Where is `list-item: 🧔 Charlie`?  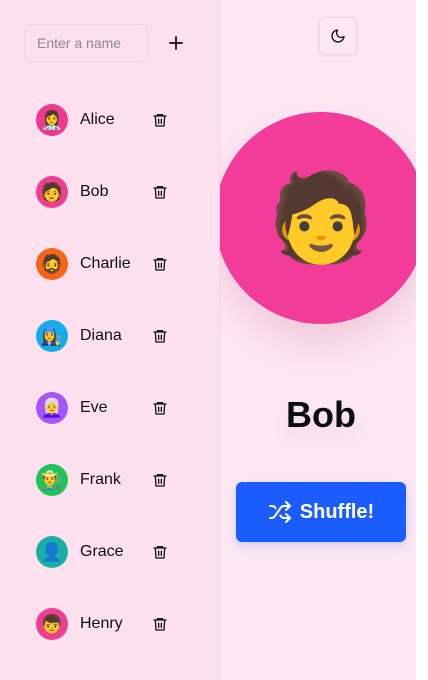
list-item: 🧔 Charlie is located at coordinates (116, 264).